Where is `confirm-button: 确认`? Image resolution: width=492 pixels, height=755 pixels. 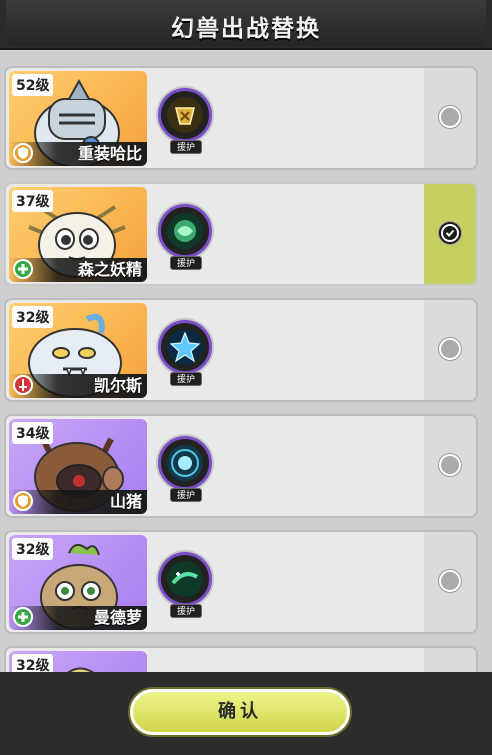
confirm-button: 确认 is located at coordinates (240, 712).